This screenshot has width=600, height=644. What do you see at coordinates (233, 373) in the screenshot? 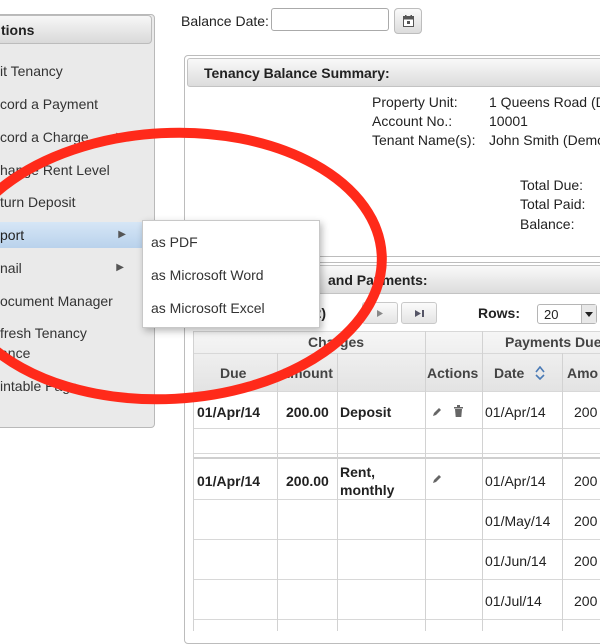
I see `col-due: Due` at bounding box center [233, 373].